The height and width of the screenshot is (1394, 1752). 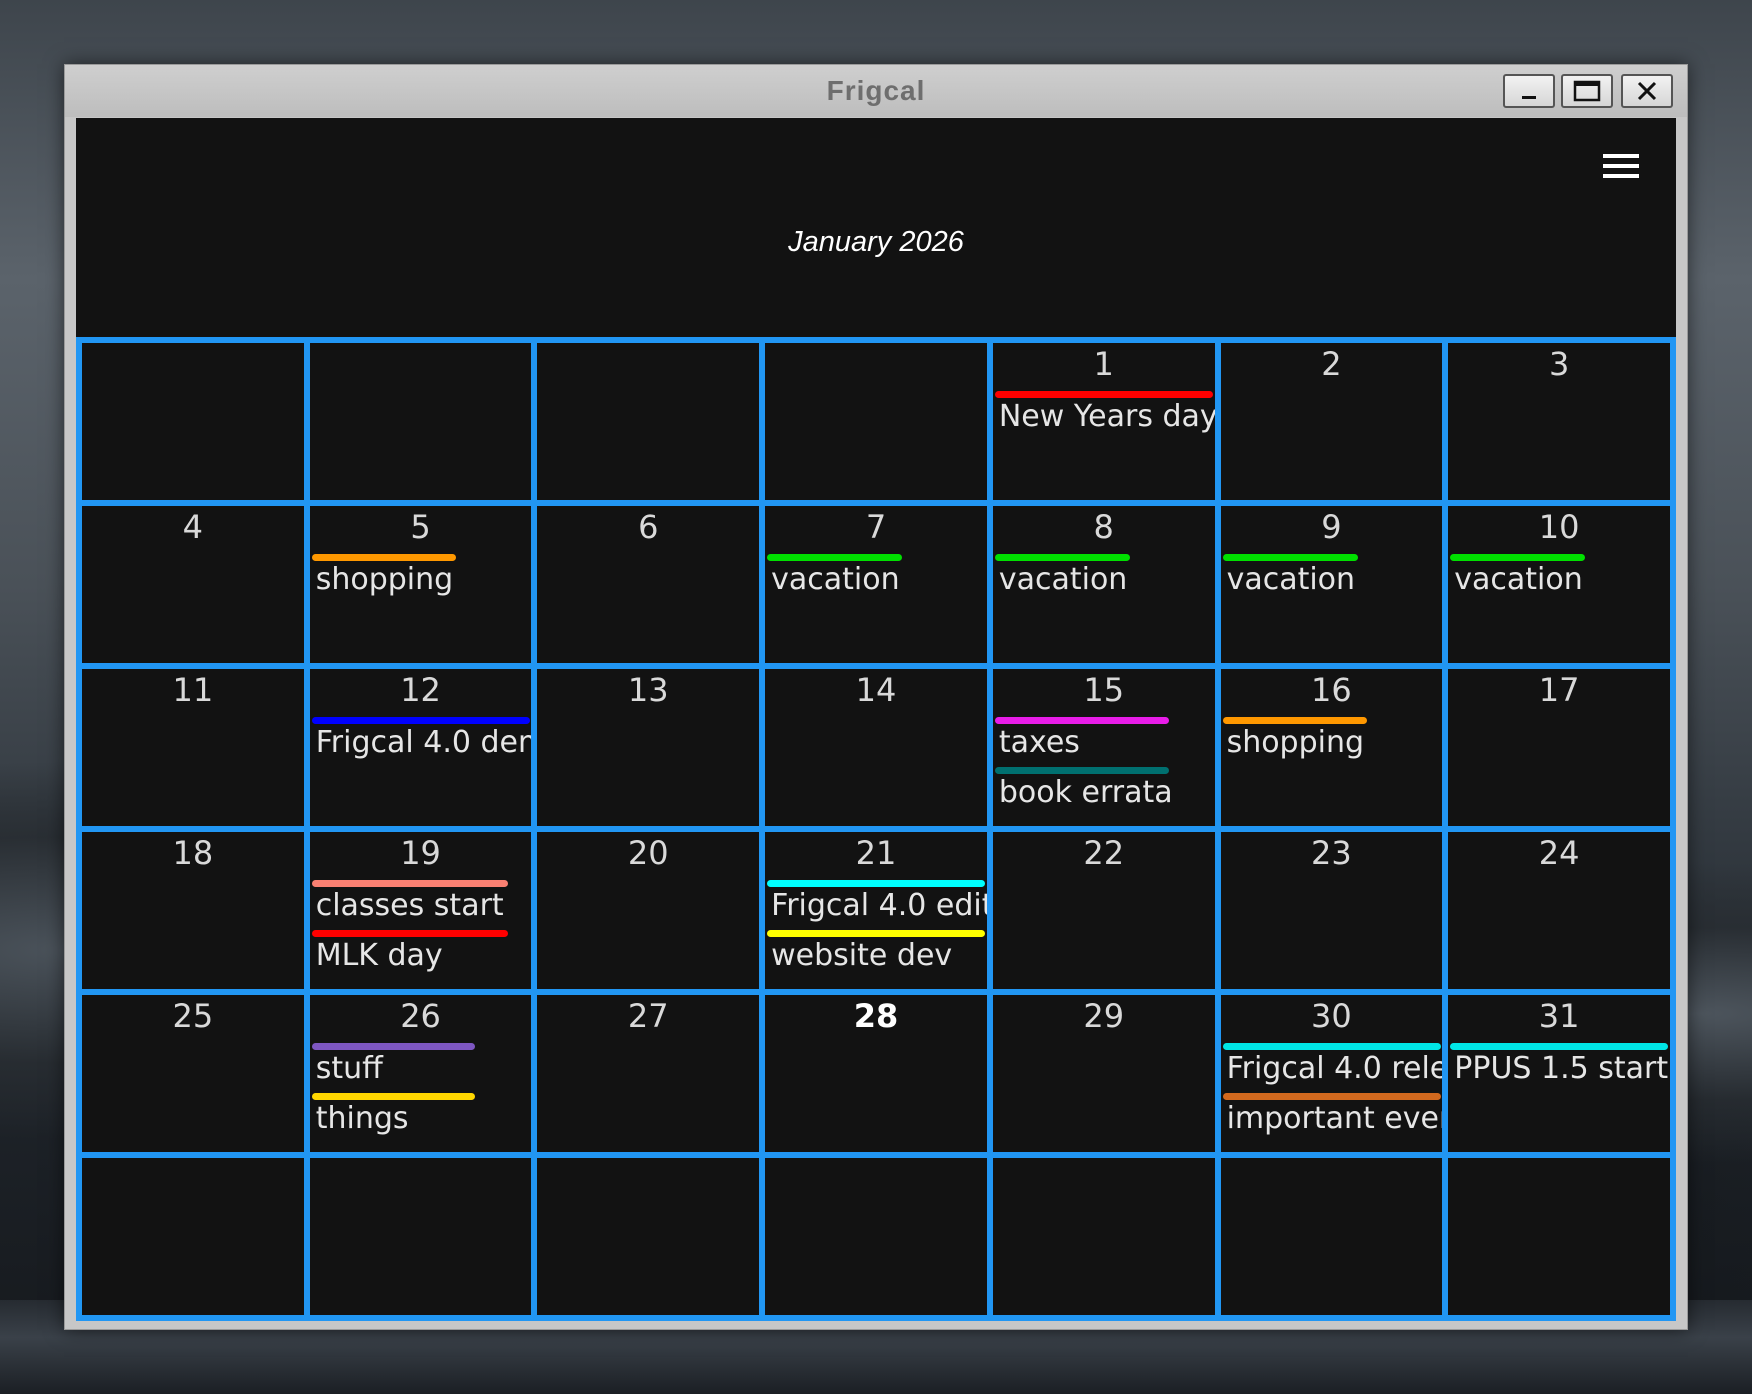 What do you see at coordinates (193, 527) in the screenshot?
I see `day-number: 4` at bounding box center [193, 527].